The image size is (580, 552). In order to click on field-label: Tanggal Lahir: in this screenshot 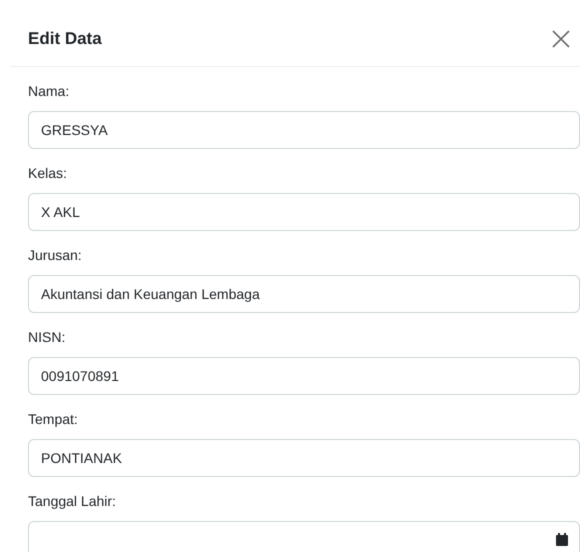, I will do `click(72, 501)`.